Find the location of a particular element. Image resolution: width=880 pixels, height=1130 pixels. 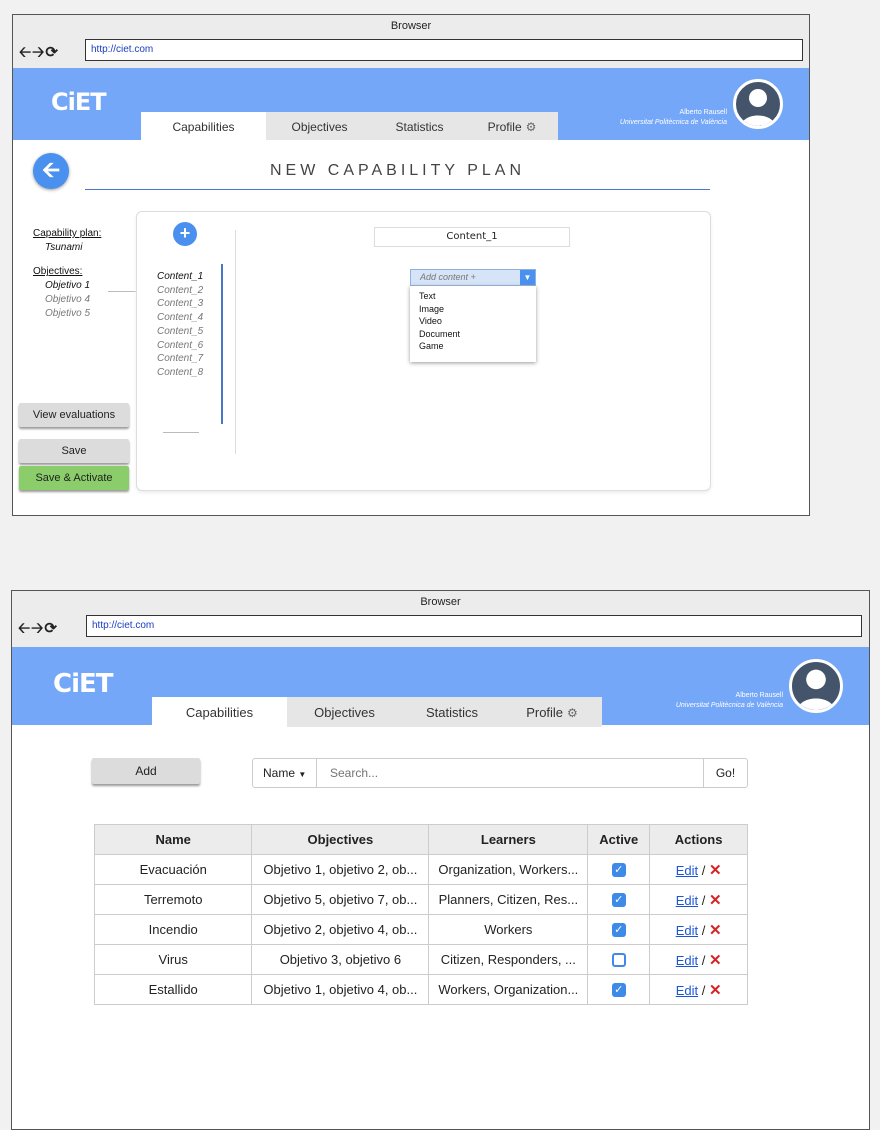

active-checkbox is located at coordinates (618, 960).